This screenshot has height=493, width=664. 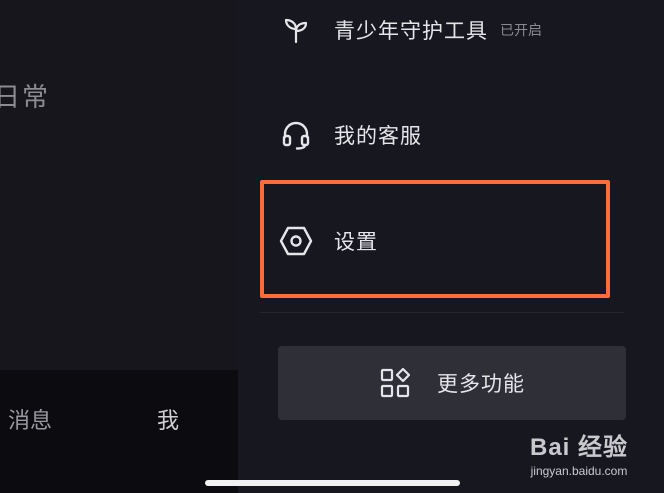 I want to click on menu-item-settings: 设置, so click(x=328, y=241).